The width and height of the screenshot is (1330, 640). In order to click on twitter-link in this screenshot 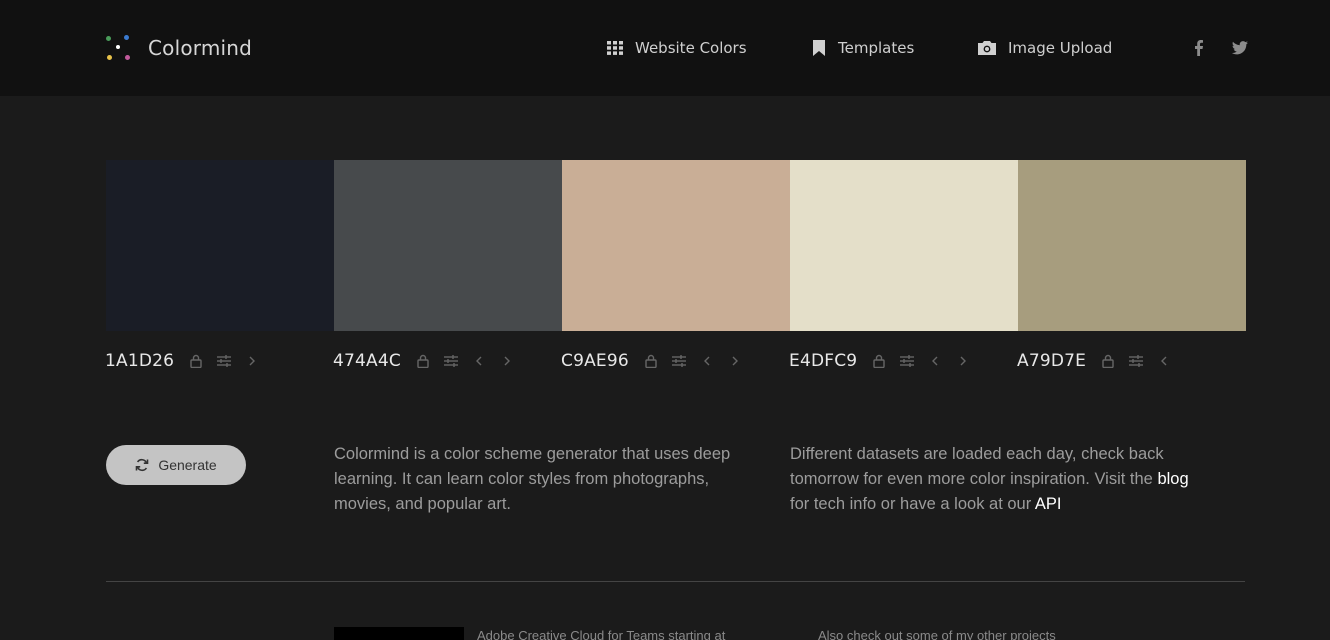, I will do `click(1240, 48)`.